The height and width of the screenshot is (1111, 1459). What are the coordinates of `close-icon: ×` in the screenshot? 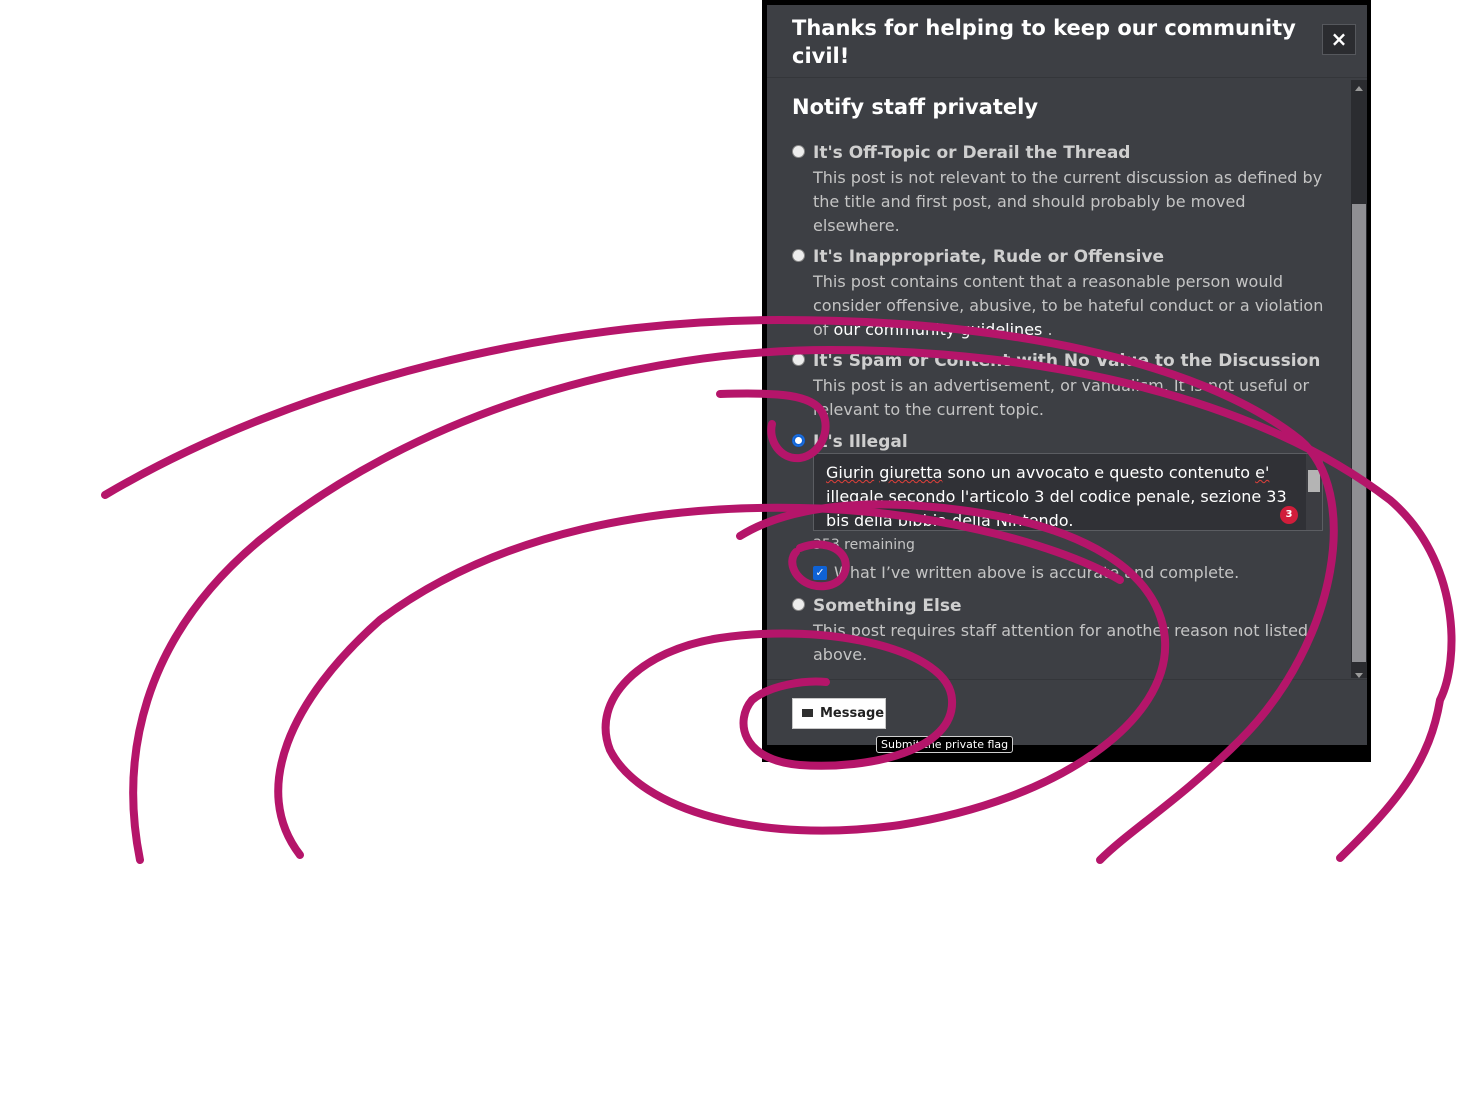 It's located at (1339, 39).